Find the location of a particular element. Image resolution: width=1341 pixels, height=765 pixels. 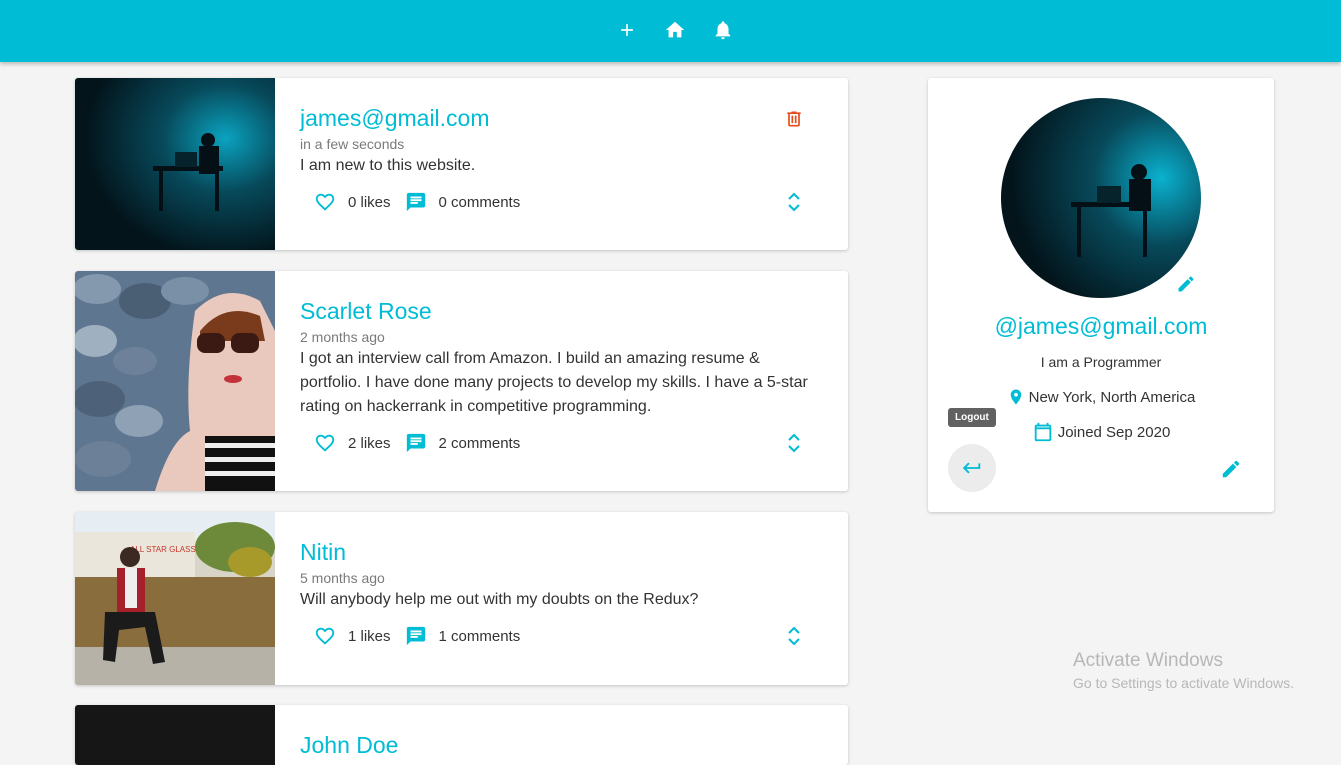

post-actions: 2 likes 2 comments is located at coordinates (422, 443).